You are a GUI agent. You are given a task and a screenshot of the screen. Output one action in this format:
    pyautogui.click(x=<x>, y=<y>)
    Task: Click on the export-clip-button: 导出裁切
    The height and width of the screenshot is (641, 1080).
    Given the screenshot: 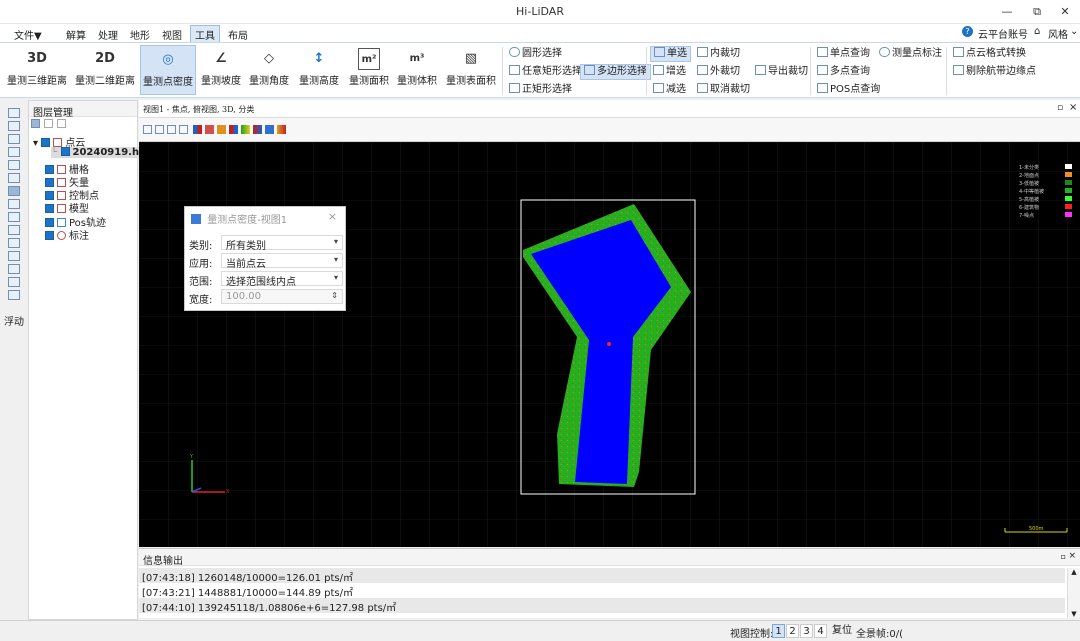 What is the action you would take?
    pyautogui.click(x=781, y=72)
    